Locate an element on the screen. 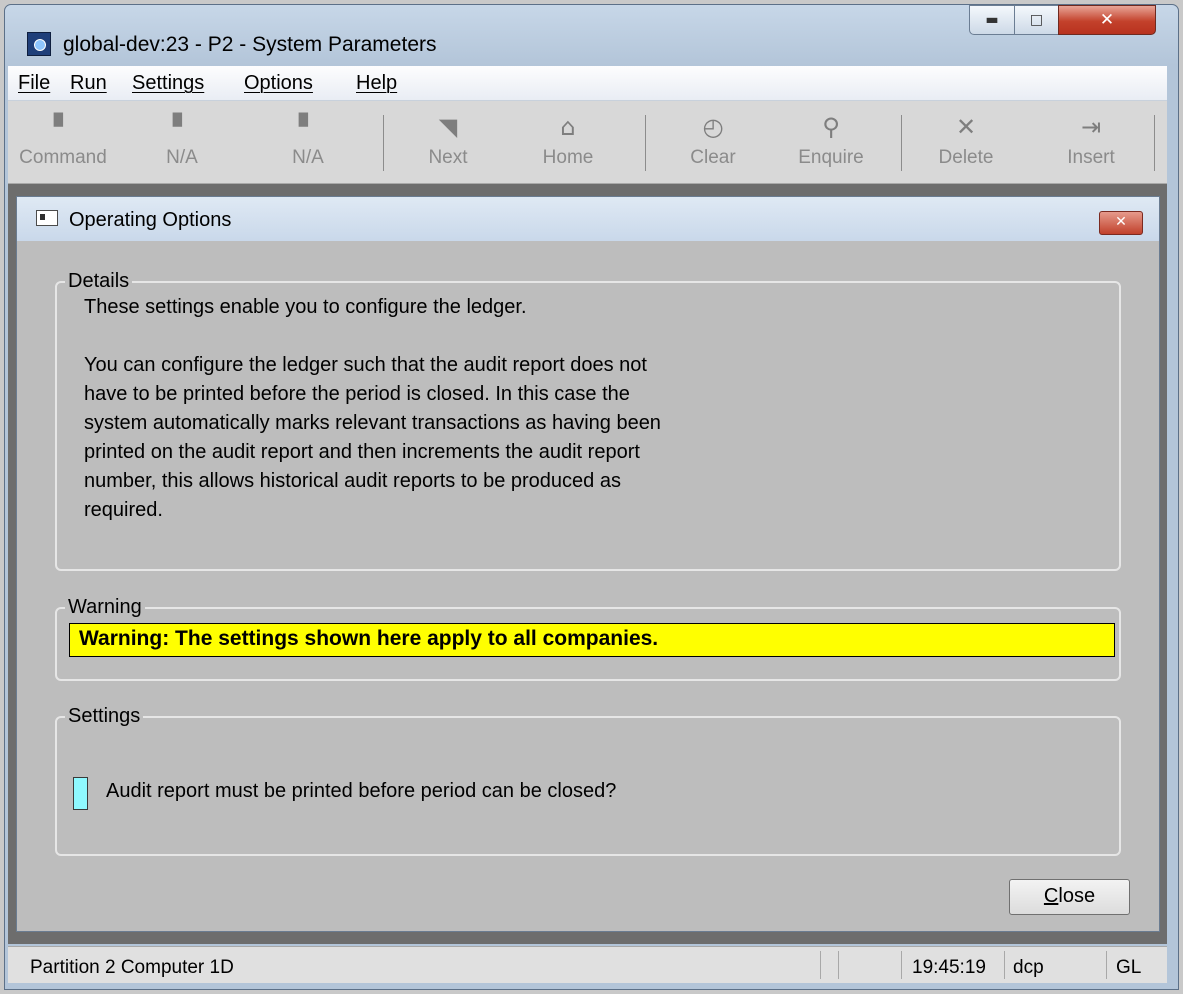  f3-key-icon: ▘ is located at coordinates (308, 127).